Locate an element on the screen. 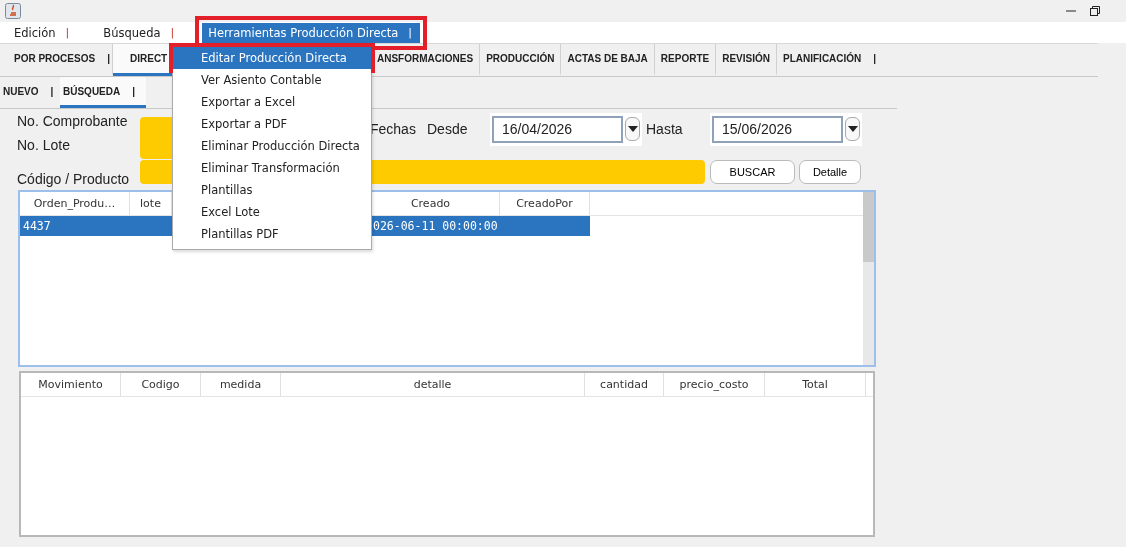  column-header: Total is located at coordinates (815, 384).